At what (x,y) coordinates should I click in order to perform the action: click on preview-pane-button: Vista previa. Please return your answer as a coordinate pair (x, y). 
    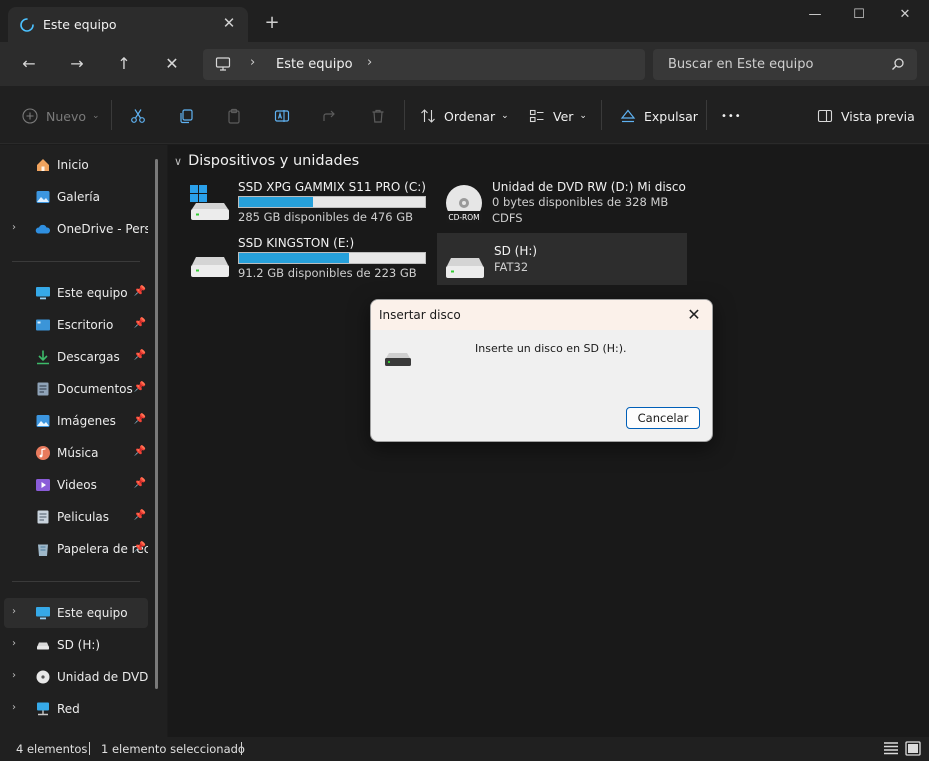
    Looking at the image, I should click on (866, 116).